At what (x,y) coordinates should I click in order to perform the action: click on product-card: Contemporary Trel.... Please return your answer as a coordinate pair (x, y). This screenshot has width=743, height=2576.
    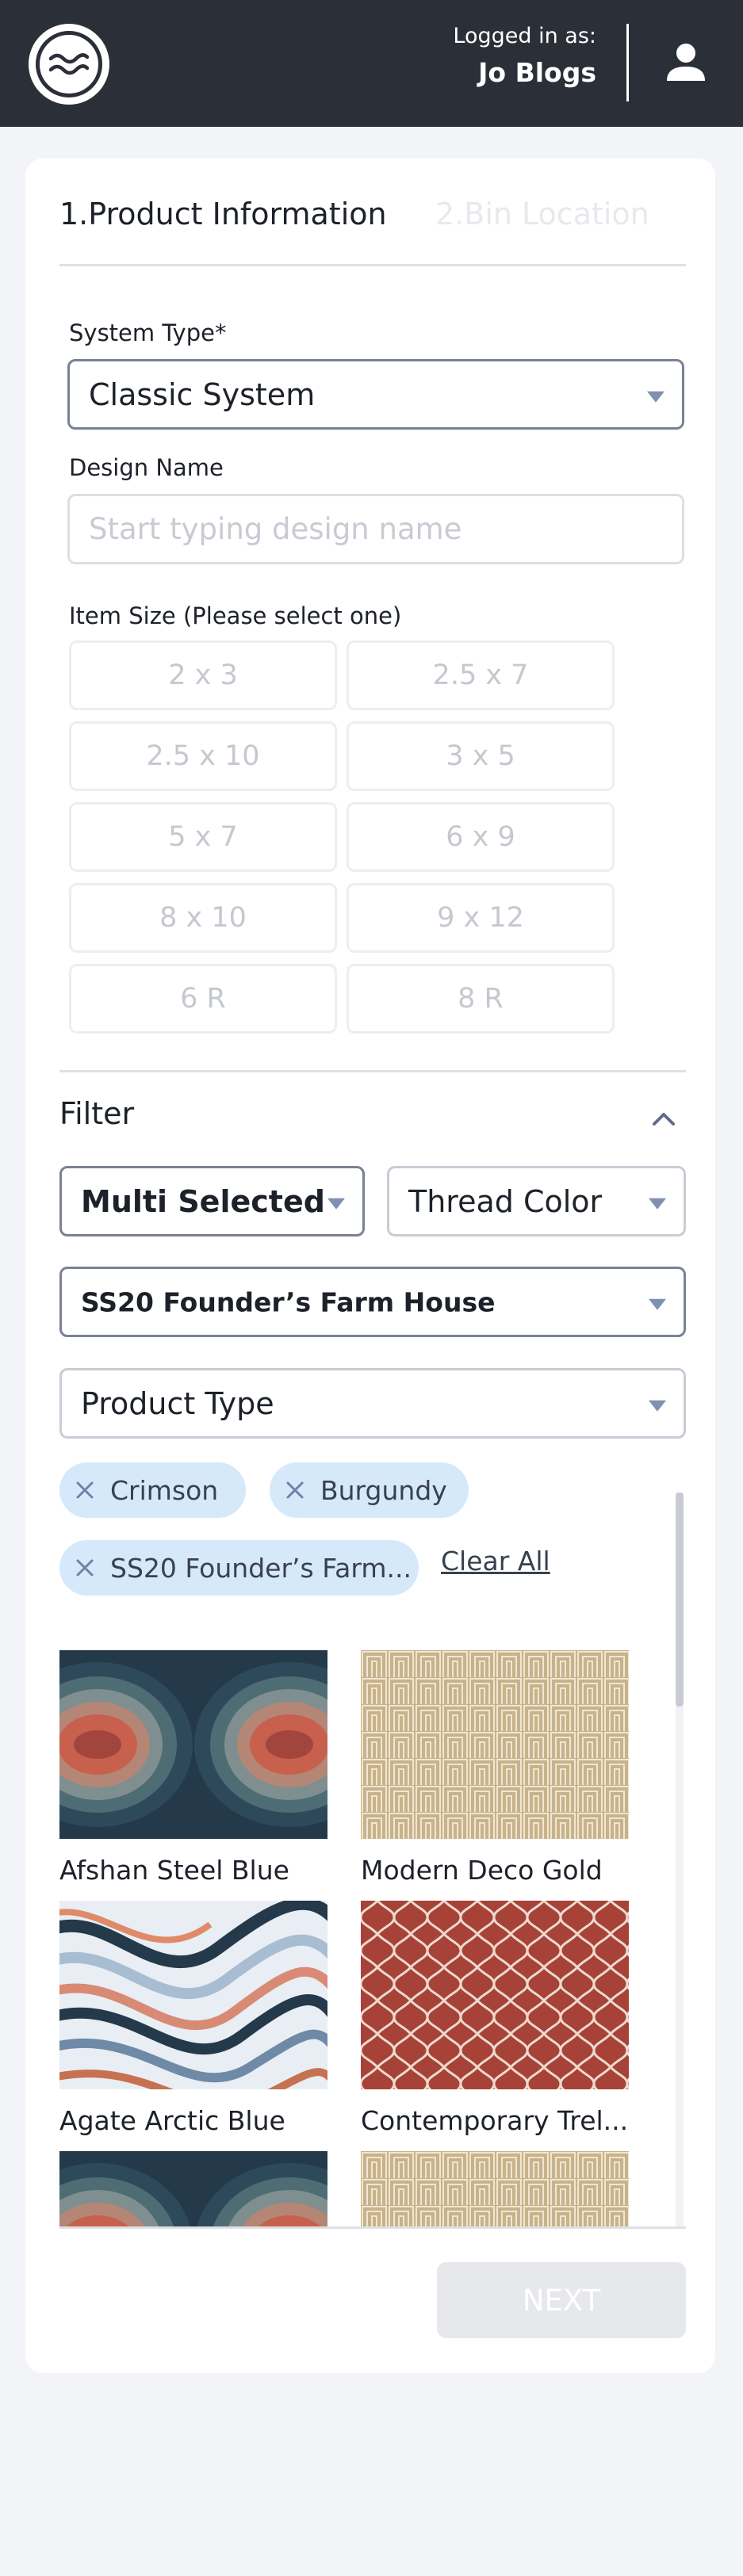
    Looking at the image, I should click on (495, 2018).